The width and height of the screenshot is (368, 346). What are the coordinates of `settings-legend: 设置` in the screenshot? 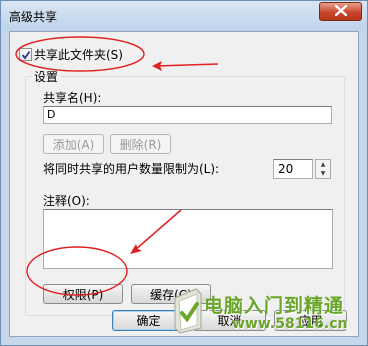 It's located at (46, 76).